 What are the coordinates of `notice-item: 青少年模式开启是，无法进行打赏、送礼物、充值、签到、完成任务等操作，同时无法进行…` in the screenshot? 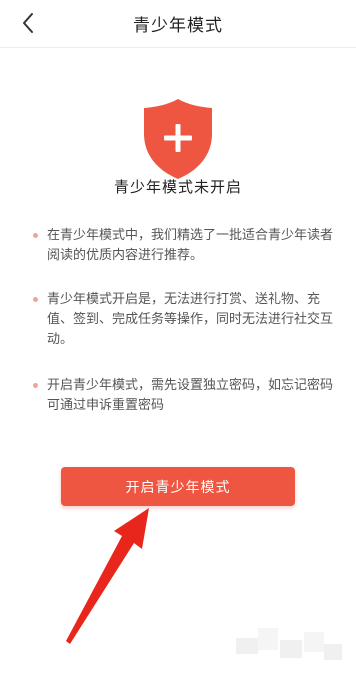 It's located at (183, 320).